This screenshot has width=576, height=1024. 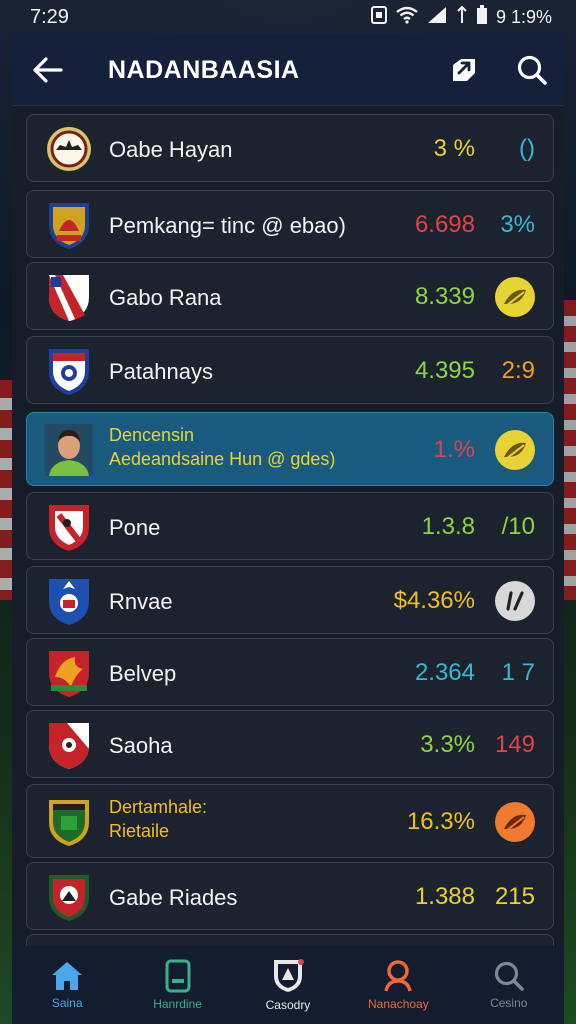 I want to click on phone-icon, so click(x=178, y=976).